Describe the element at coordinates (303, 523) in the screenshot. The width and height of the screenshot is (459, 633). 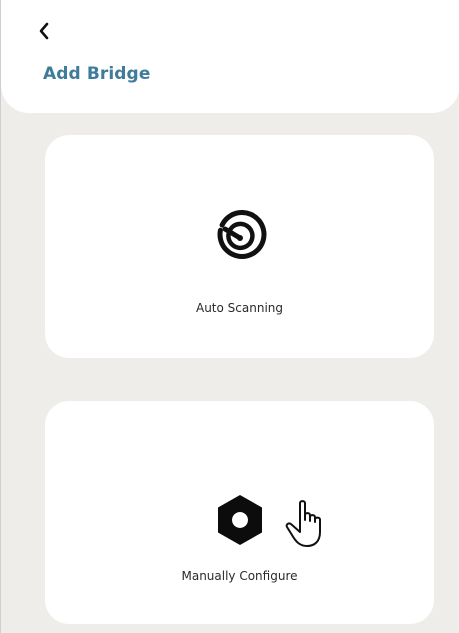
I see `hand-pointer-icon` at that location.